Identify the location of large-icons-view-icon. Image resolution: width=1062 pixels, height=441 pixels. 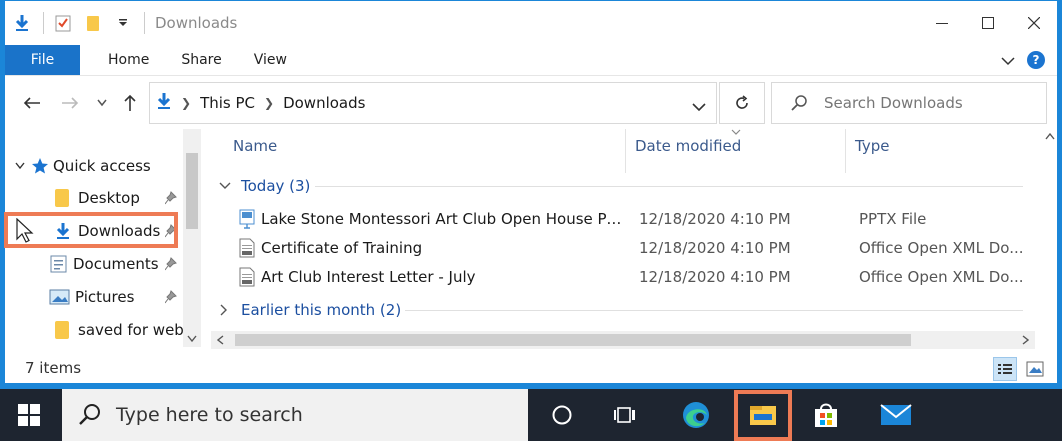
(1035, 369).